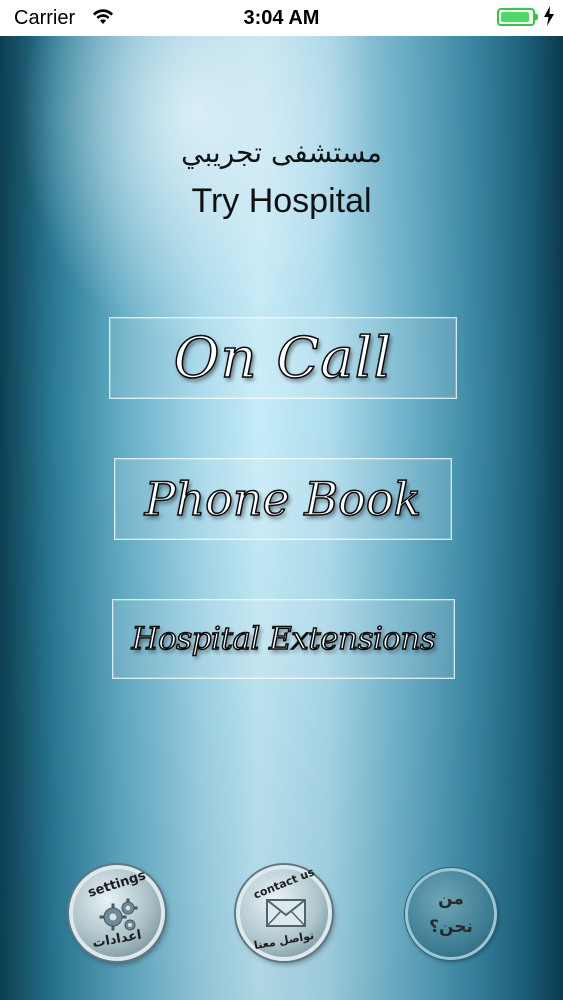 The height and width of the screenshot is (1000, 563). What do you see at coordinates (451, 899) in the screenshot?
I see `about-label-line1: من` at bounding box center [451, 899].